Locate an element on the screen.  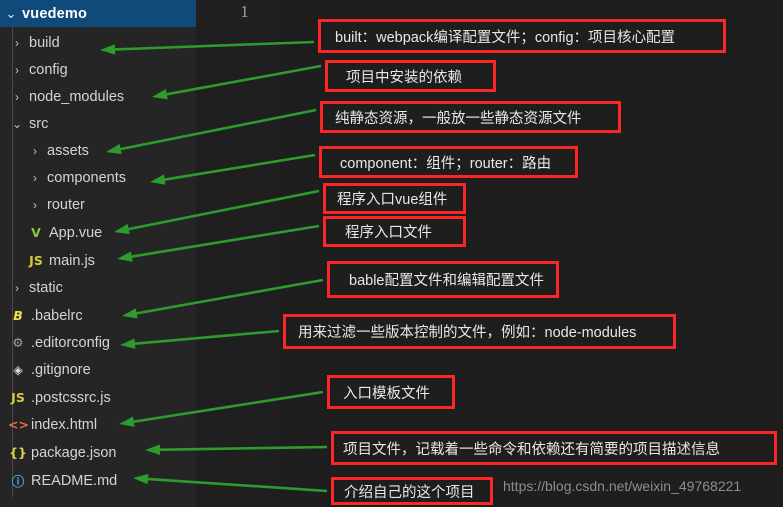
explorer-item-readme-md: ⓘ README.md is located at coordinates (102, 481).